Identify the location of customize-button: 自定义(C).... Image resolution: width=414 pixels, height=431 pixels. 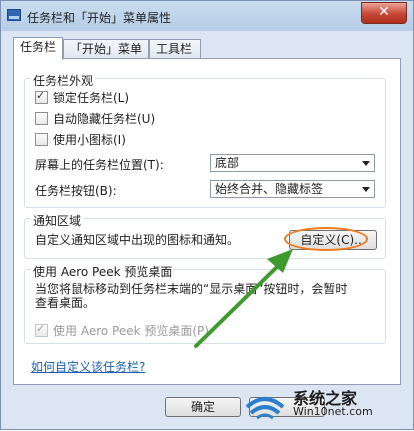
(333, 240).